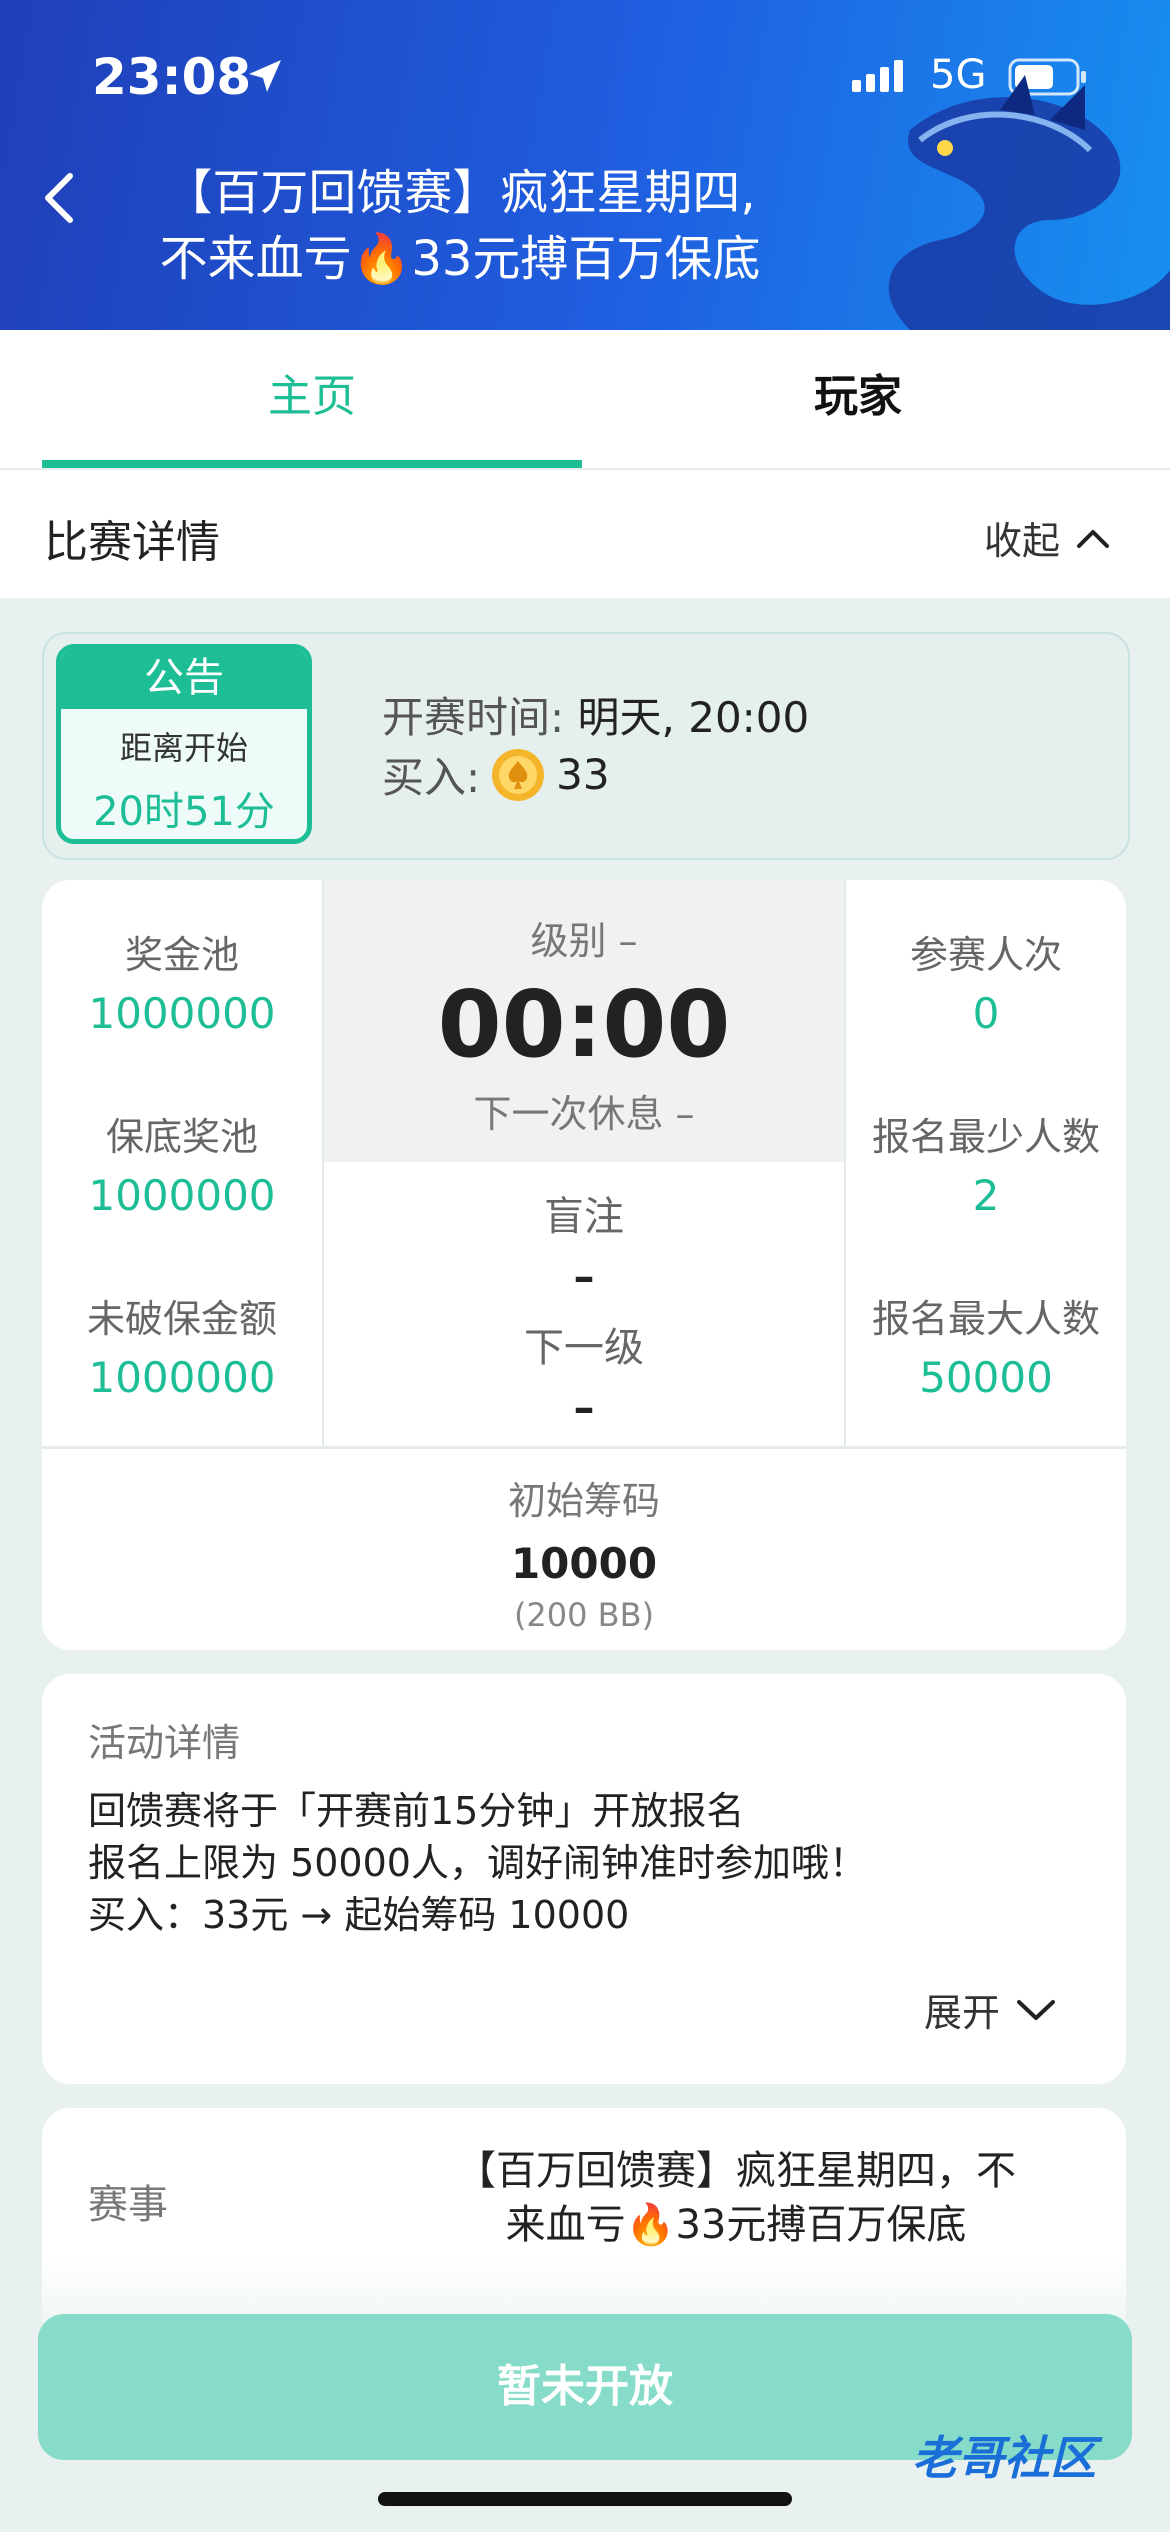  What do you see at coordinates (1021, 541) in the screenshot?
I see `collapse-label: 收起` at bounding box center [1021, 541].